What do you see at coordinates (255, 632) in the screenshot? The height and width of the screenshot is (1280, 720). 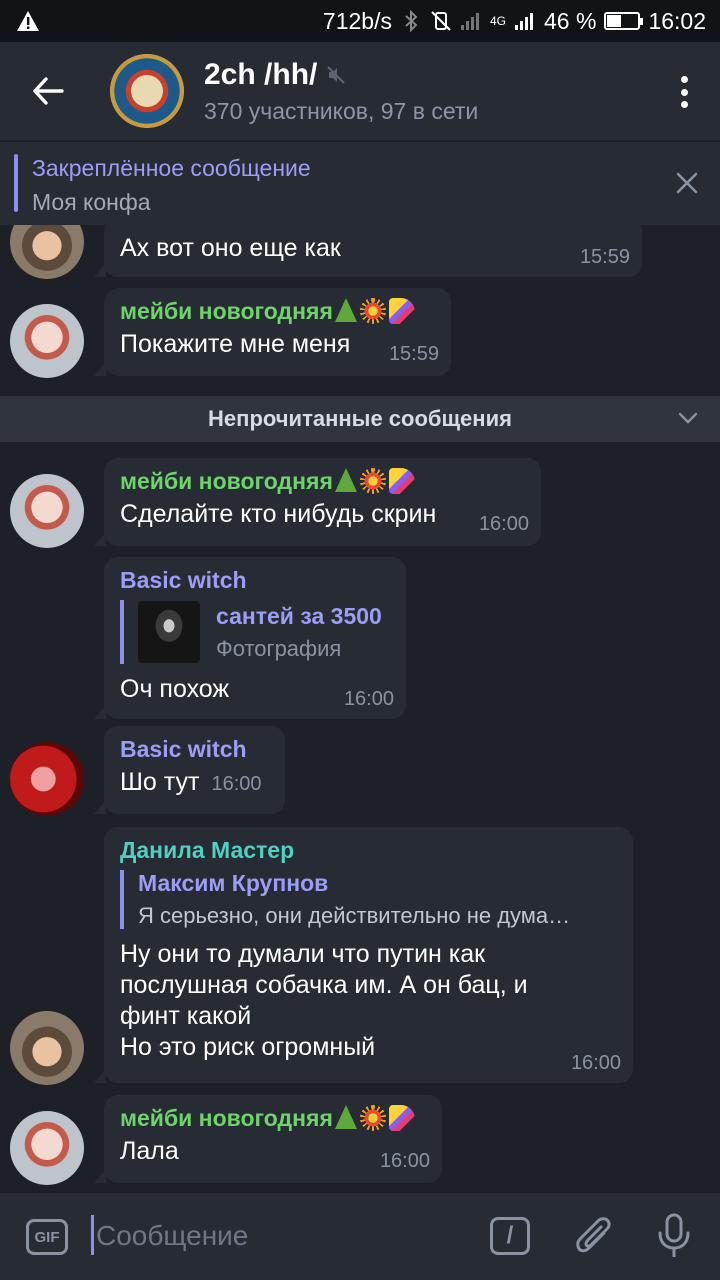 I see `reply-preview: сантей за 3500 Фотография` at bounding box center [255, 632].